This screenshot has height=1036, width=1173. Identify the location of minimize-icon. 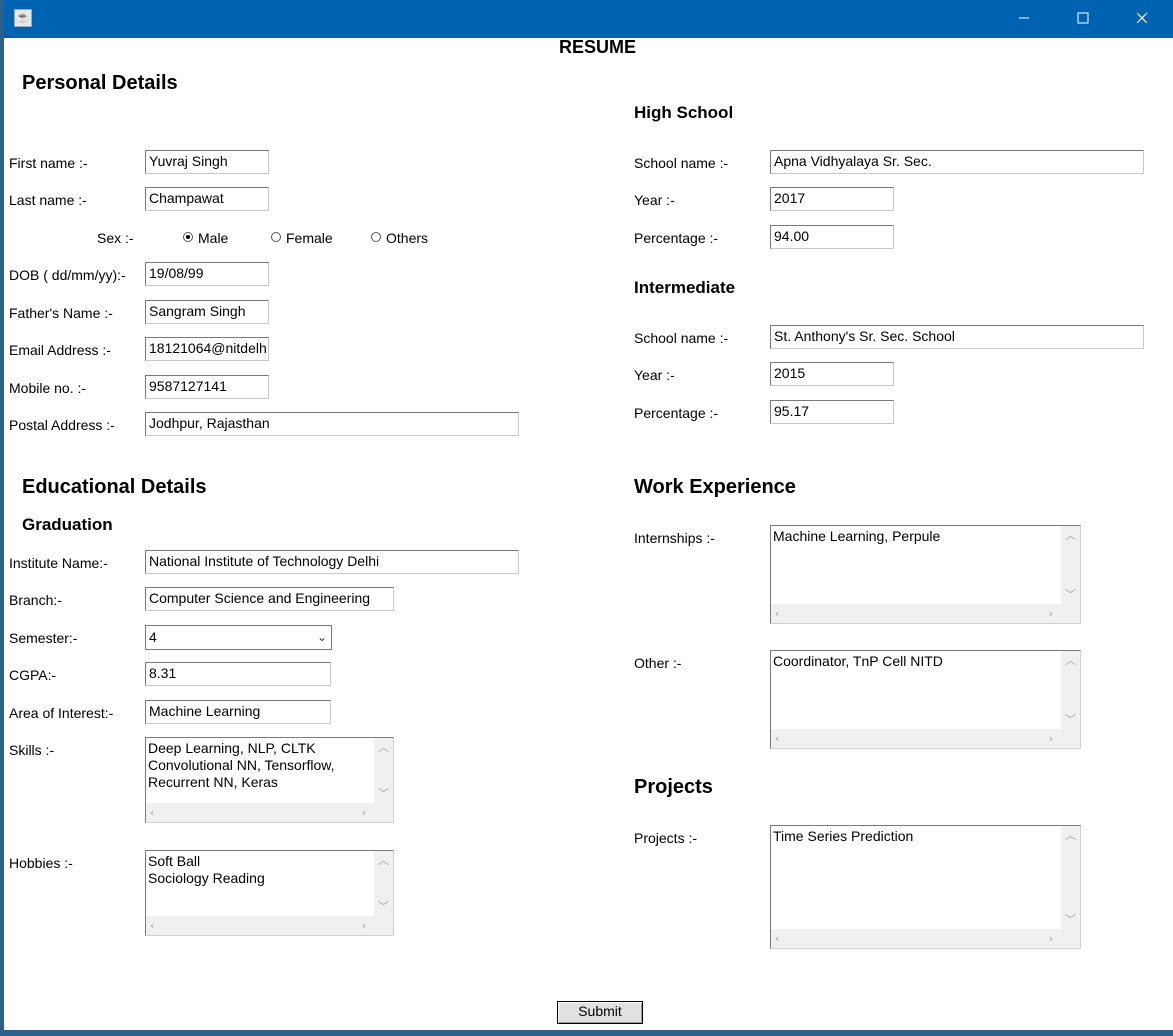
(1024, 18).